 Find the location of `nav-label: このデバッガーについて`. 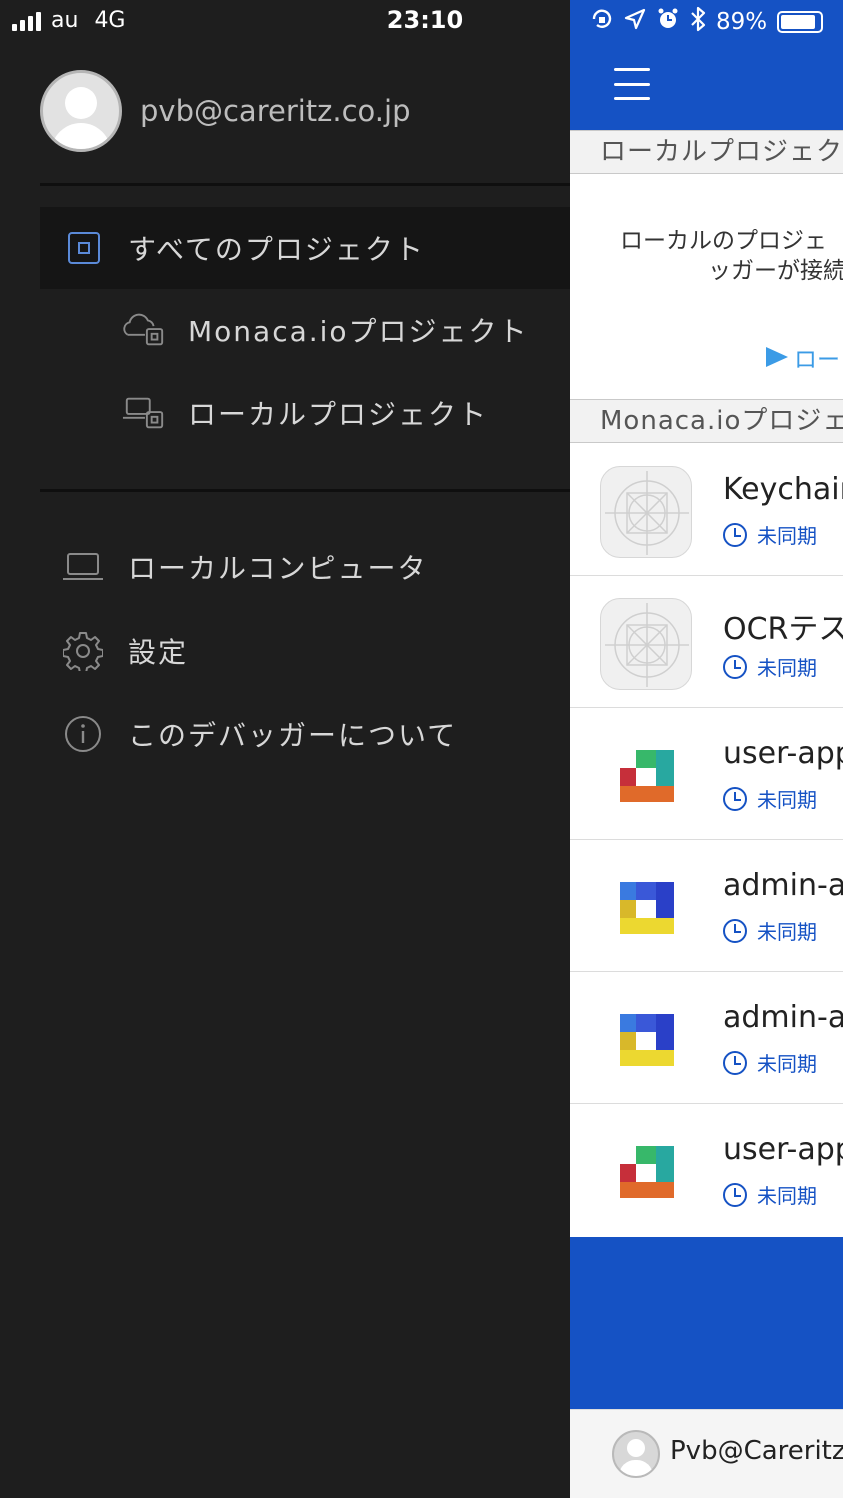

nav-label: このデバッガーについて is located at coordinates (293, 735).